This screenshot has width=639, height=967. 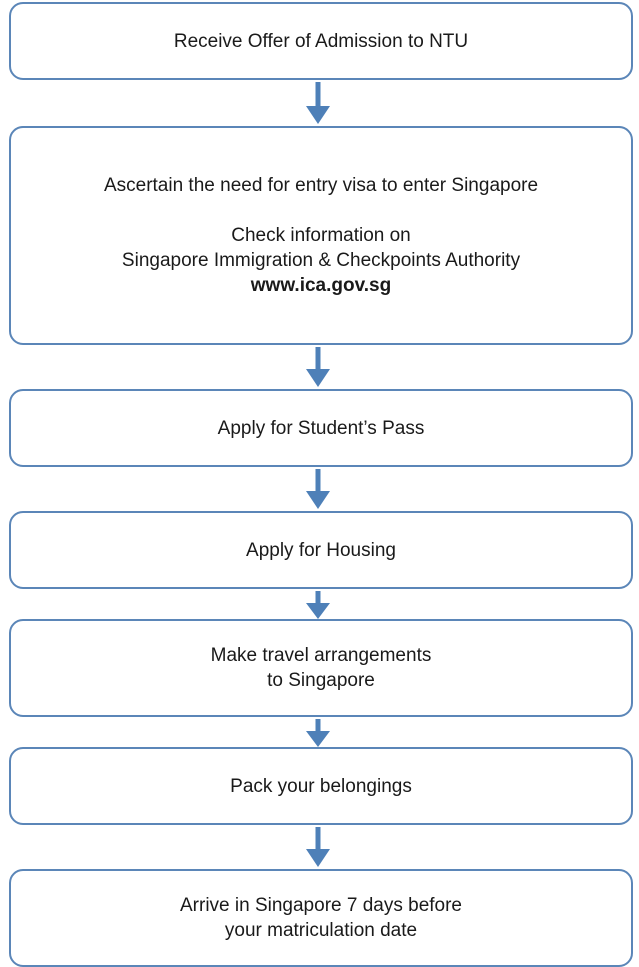 What do you see at coordinates (321, 655) in the screenshot?
I see `step-5-text-1: Make travel arrangements` at bounding box center [321, 655].